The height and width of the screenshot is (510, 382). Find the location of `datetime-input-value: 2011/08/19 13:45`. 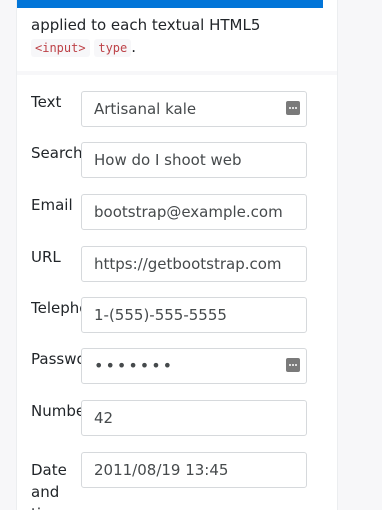

datetime-input-value: 2011/08/19 13:45 is located at coordinates (161, 470).